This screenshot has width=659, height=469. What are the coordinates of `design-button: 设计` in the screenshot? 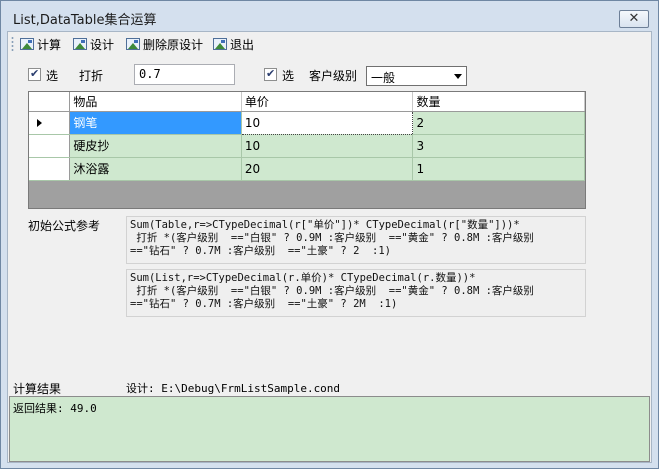 It's located at (93, 44).